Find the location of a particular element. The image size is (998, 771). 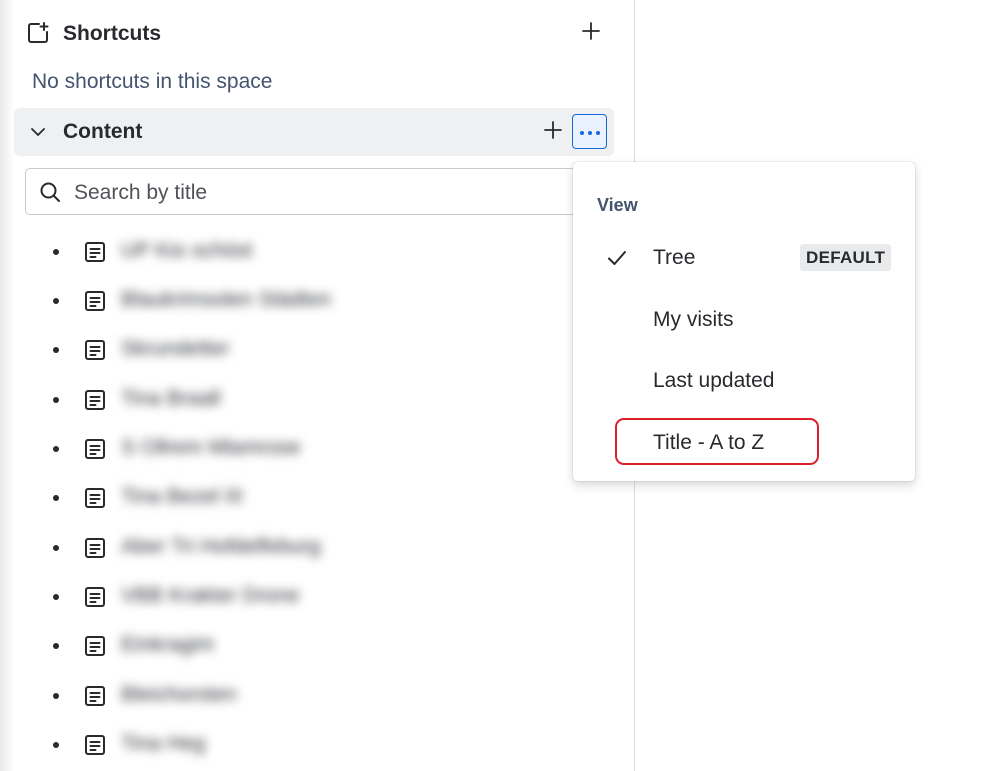

tree-item: Skrundetter is located at coordinates (300, 350).